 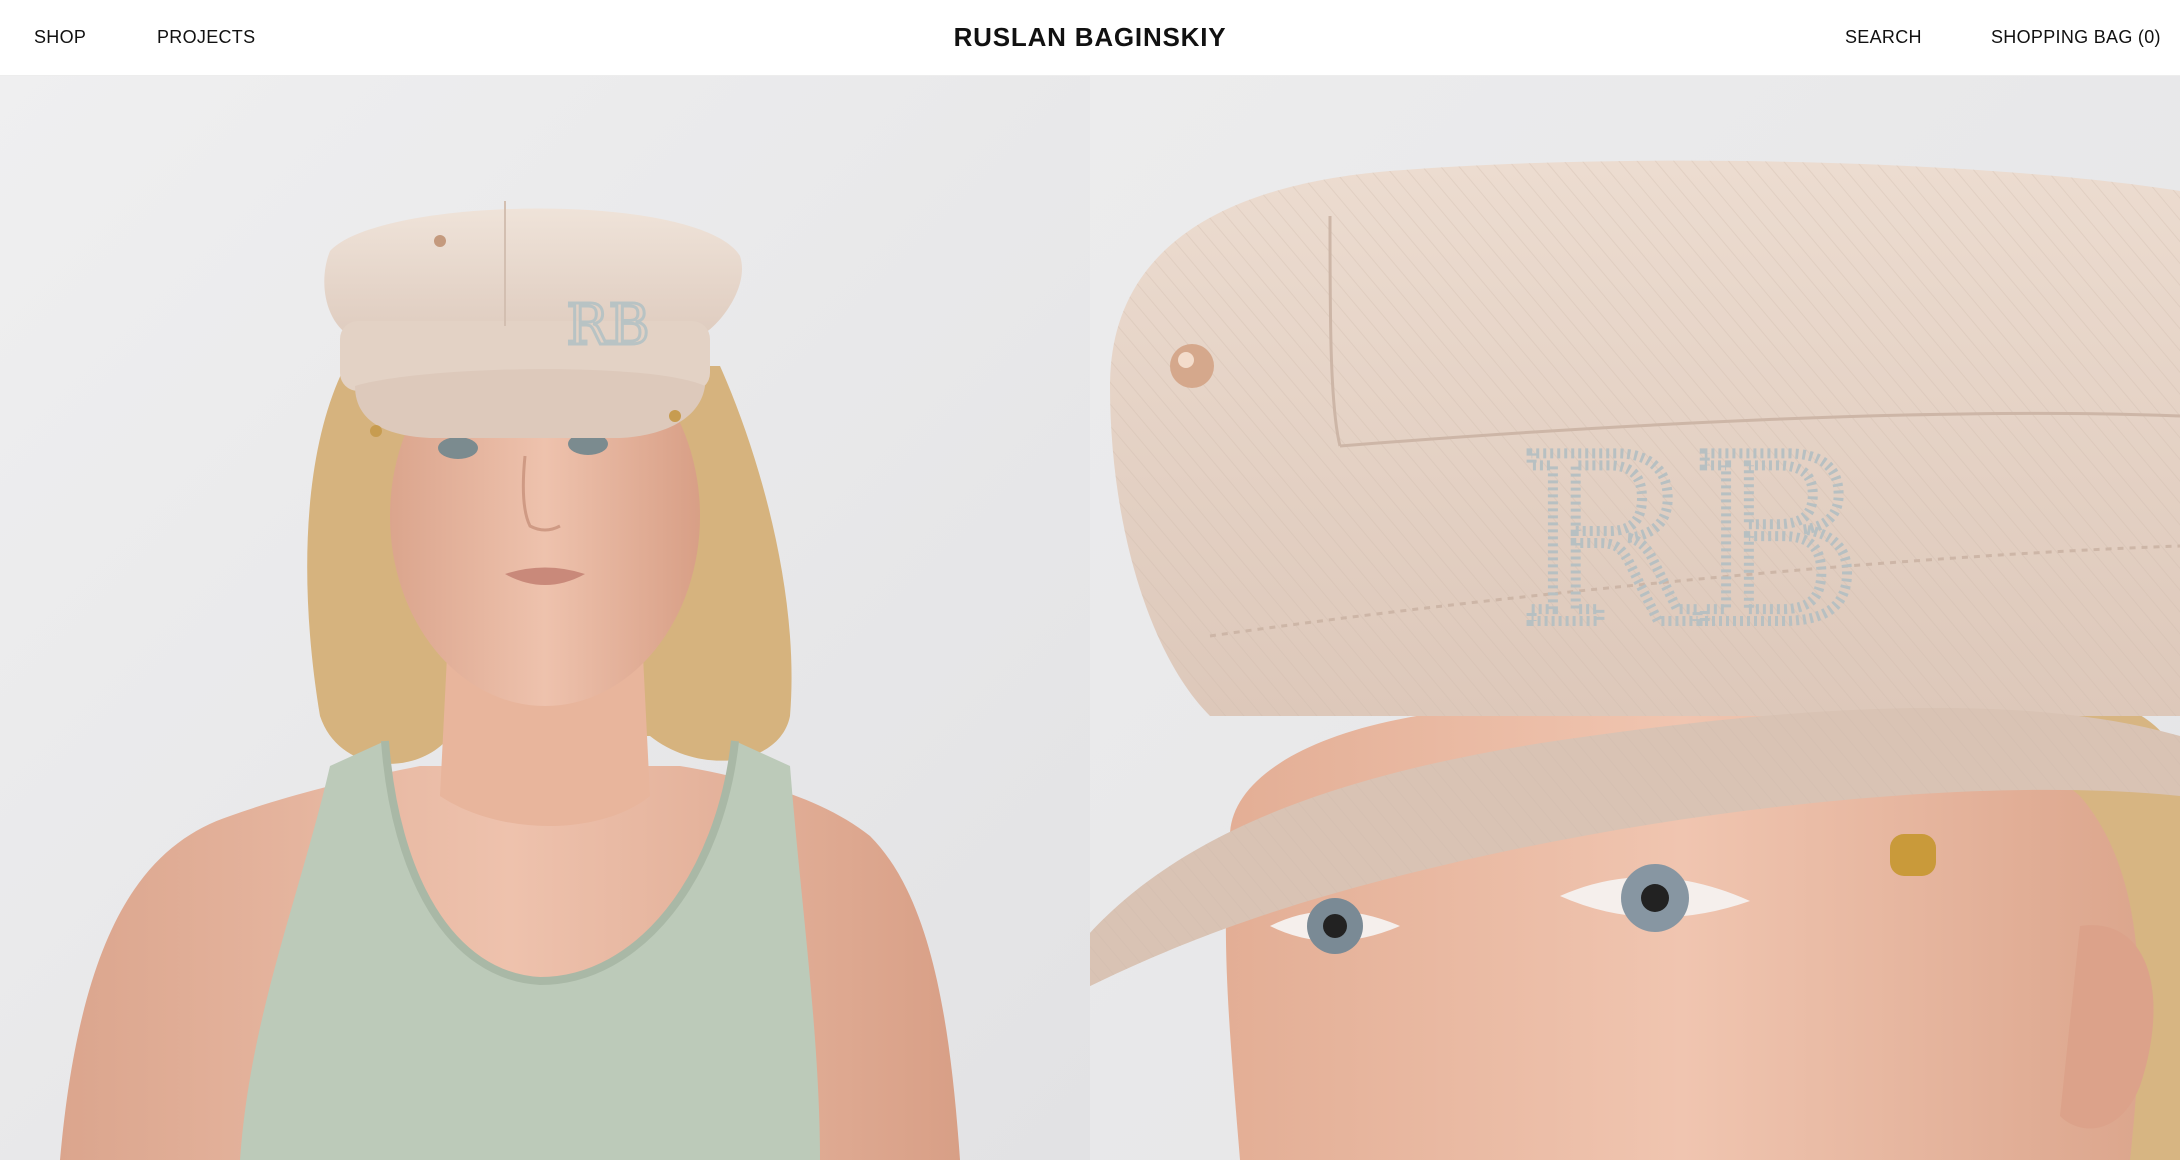 What do you see at coordinates (60, 37) in the screenshot?
I see `nav-shop-link: SHOP` at bounding box center [60, 37].